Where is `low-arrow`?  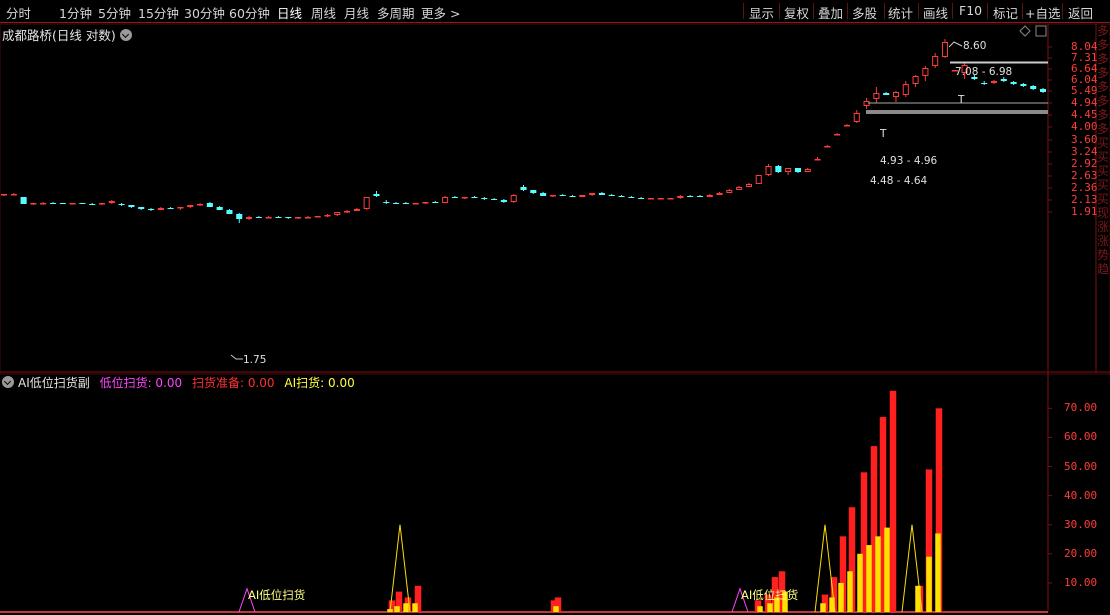 low-arrow is located at coordinates (236, 357).